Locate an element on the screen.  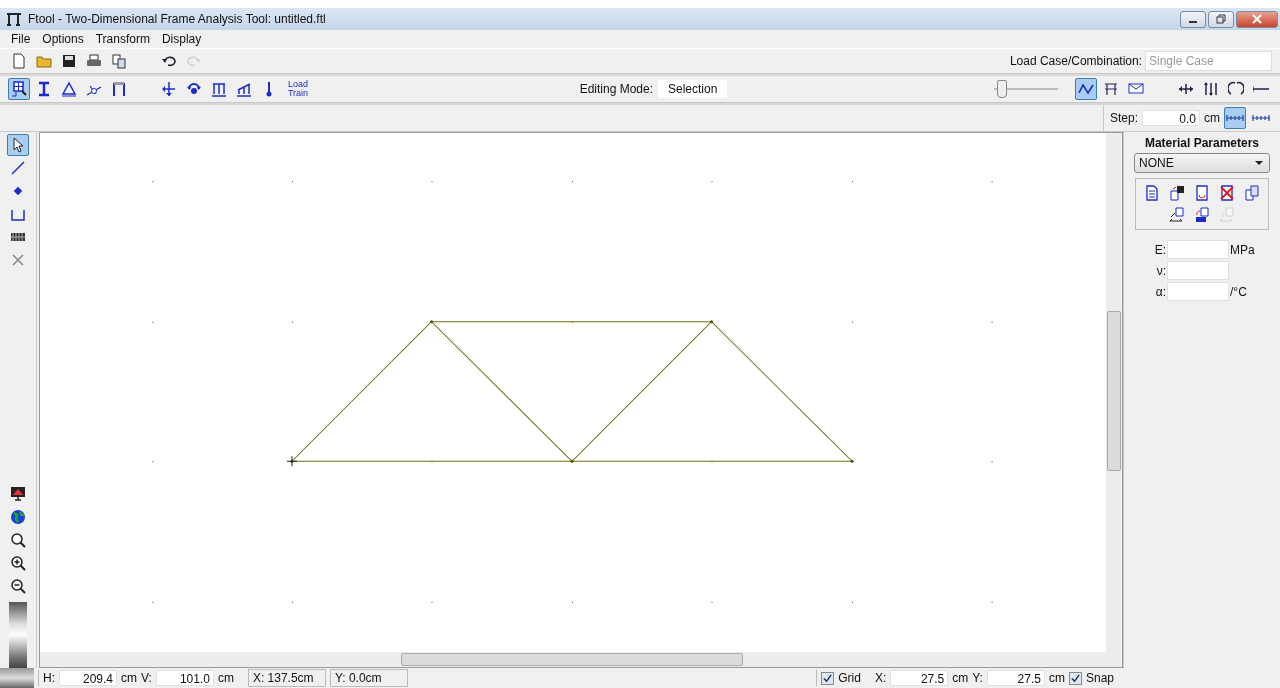
v-label: V: is located at coordinates (146, 678).